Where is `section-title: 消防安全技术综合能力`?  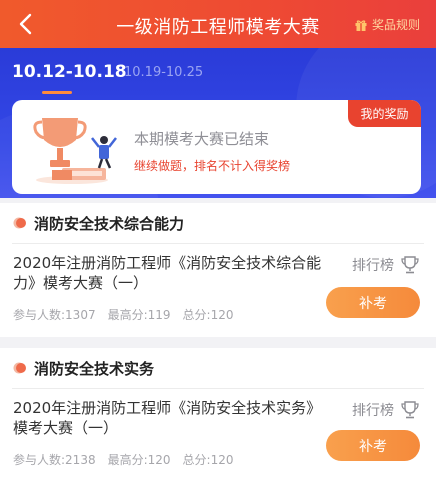
section-title: 消防安全技术综合能力 is located at coordinates (109, 224).